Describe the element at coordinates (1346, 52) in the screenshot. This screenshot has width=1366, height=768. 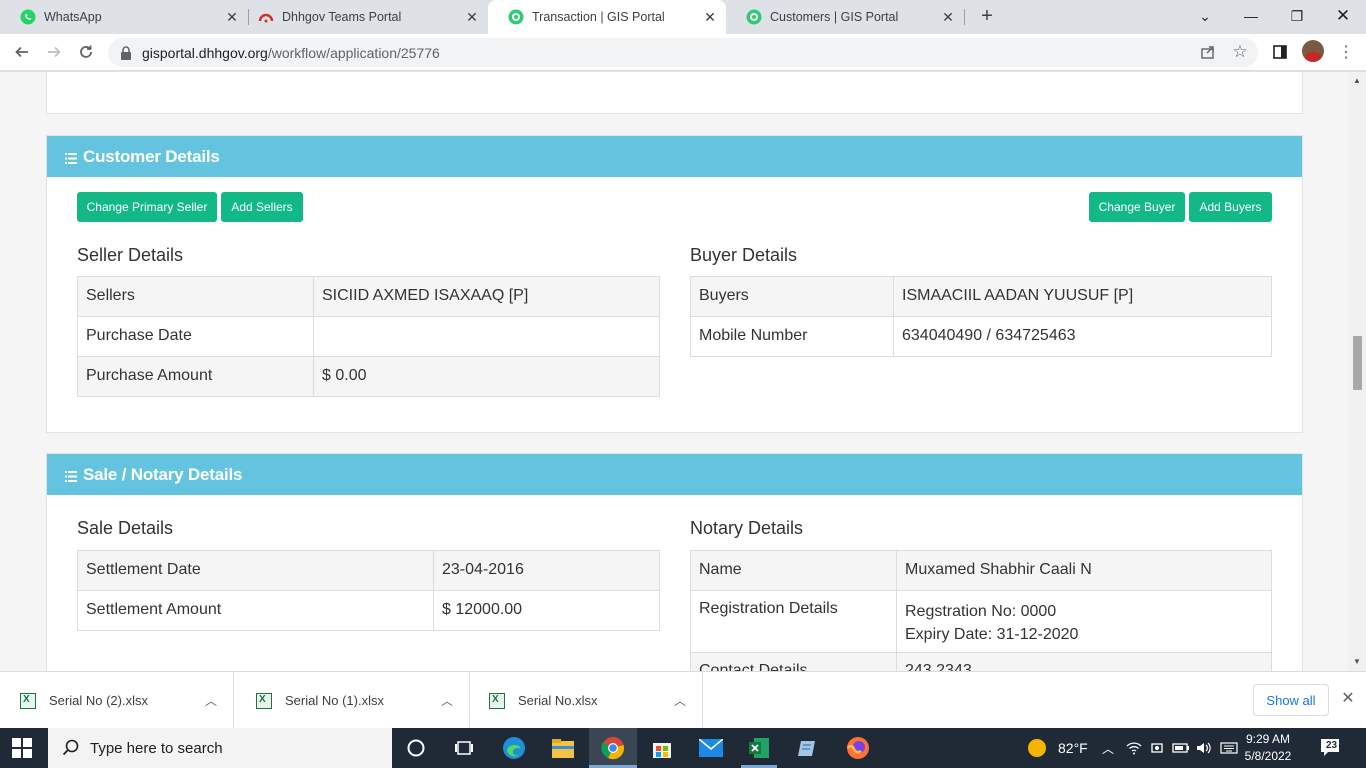
I see `menu-kebab-icon: ⋮` at that location.